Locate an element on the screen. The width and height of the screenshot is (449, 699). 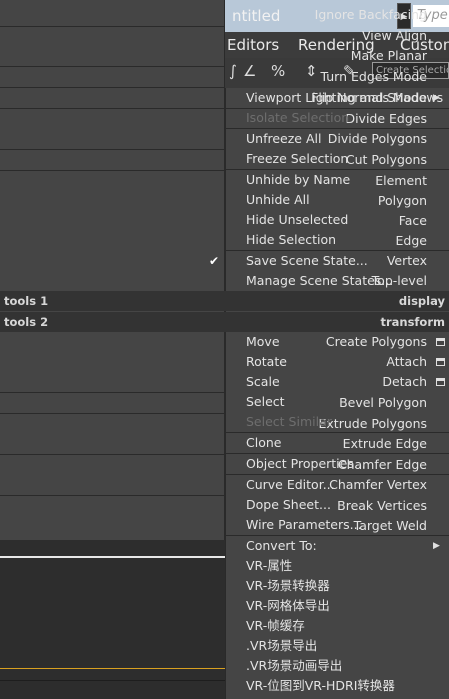
menu-item-face: Face is located at coordinates (413, 221).